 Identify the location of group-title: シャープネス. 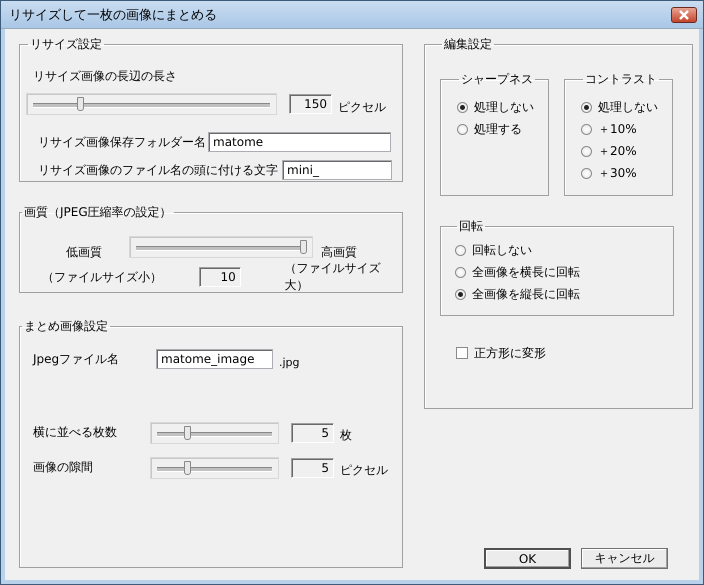
(497, 79).